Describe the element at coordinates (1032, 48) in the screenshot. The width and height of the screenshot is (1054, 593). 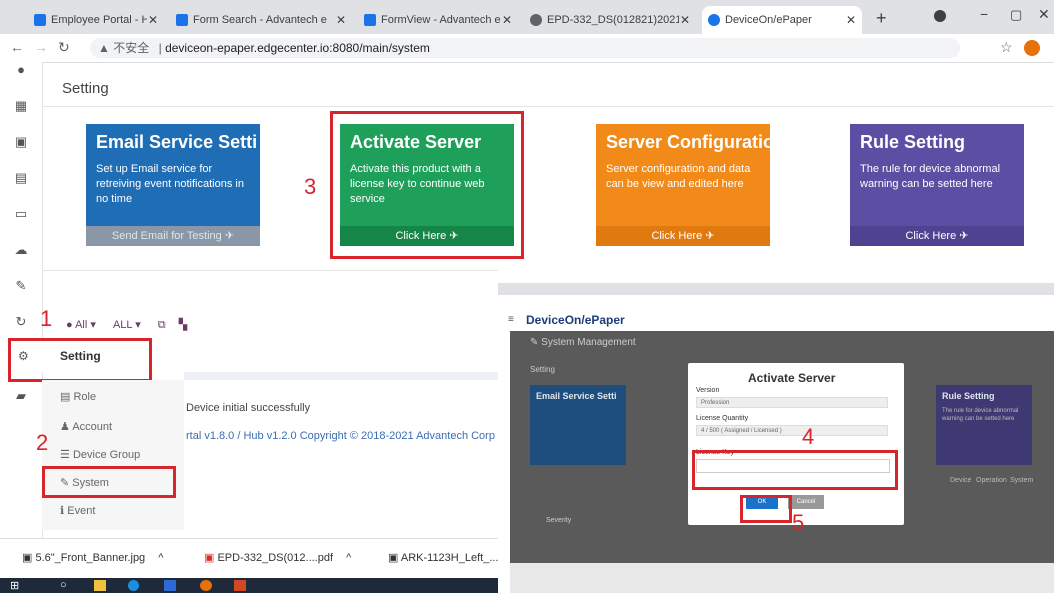
I see `avatar` at that location.